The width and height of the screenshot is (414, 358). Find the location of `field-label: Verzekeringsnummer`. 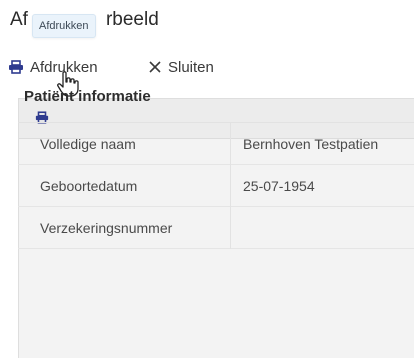

field-label: Verzekeringsnummer is located at coordinates (106, 228).